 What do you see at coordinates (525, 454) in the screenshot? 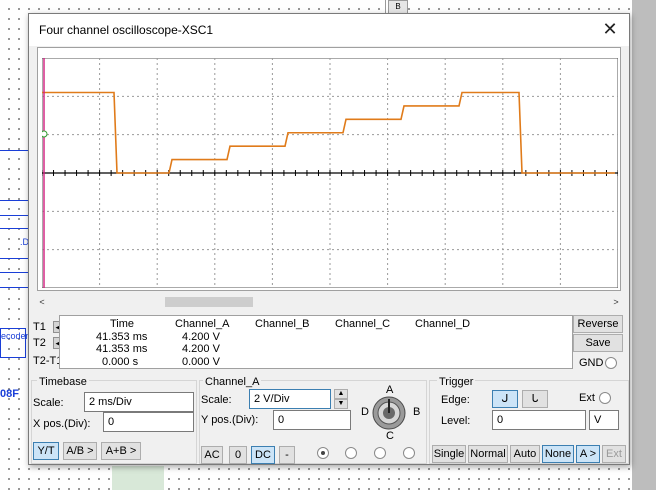
I see `auto-button: Auto` at bounding box center [525, 454].